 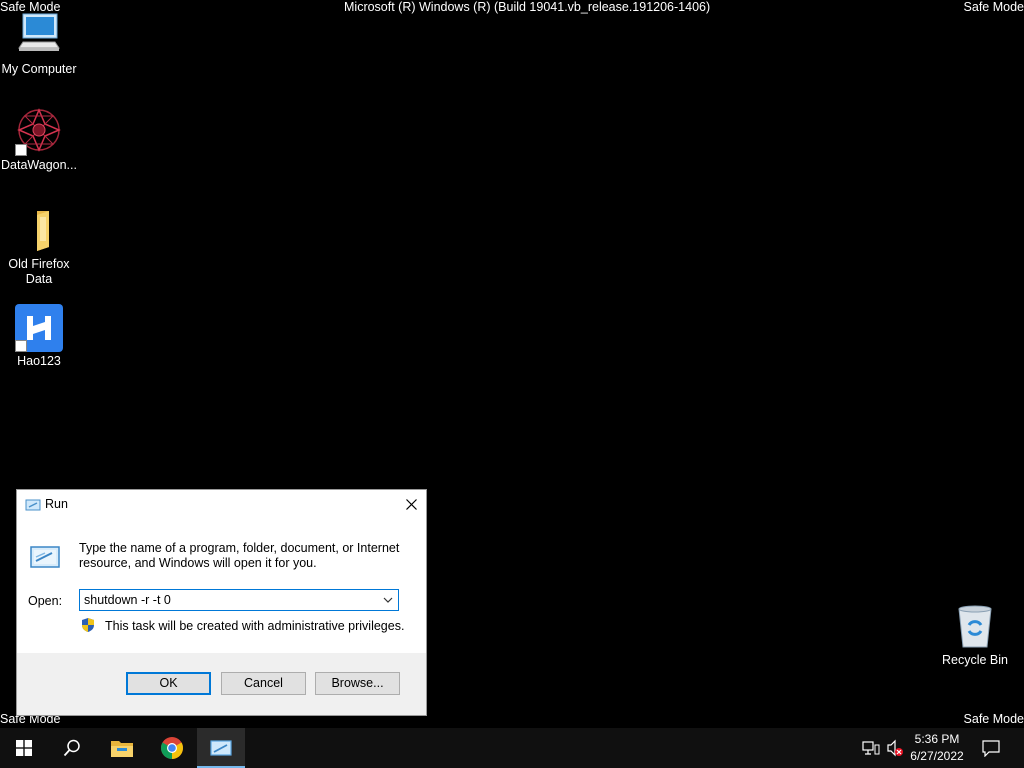 I want to click on close-icon, so click(x=411, y=504).